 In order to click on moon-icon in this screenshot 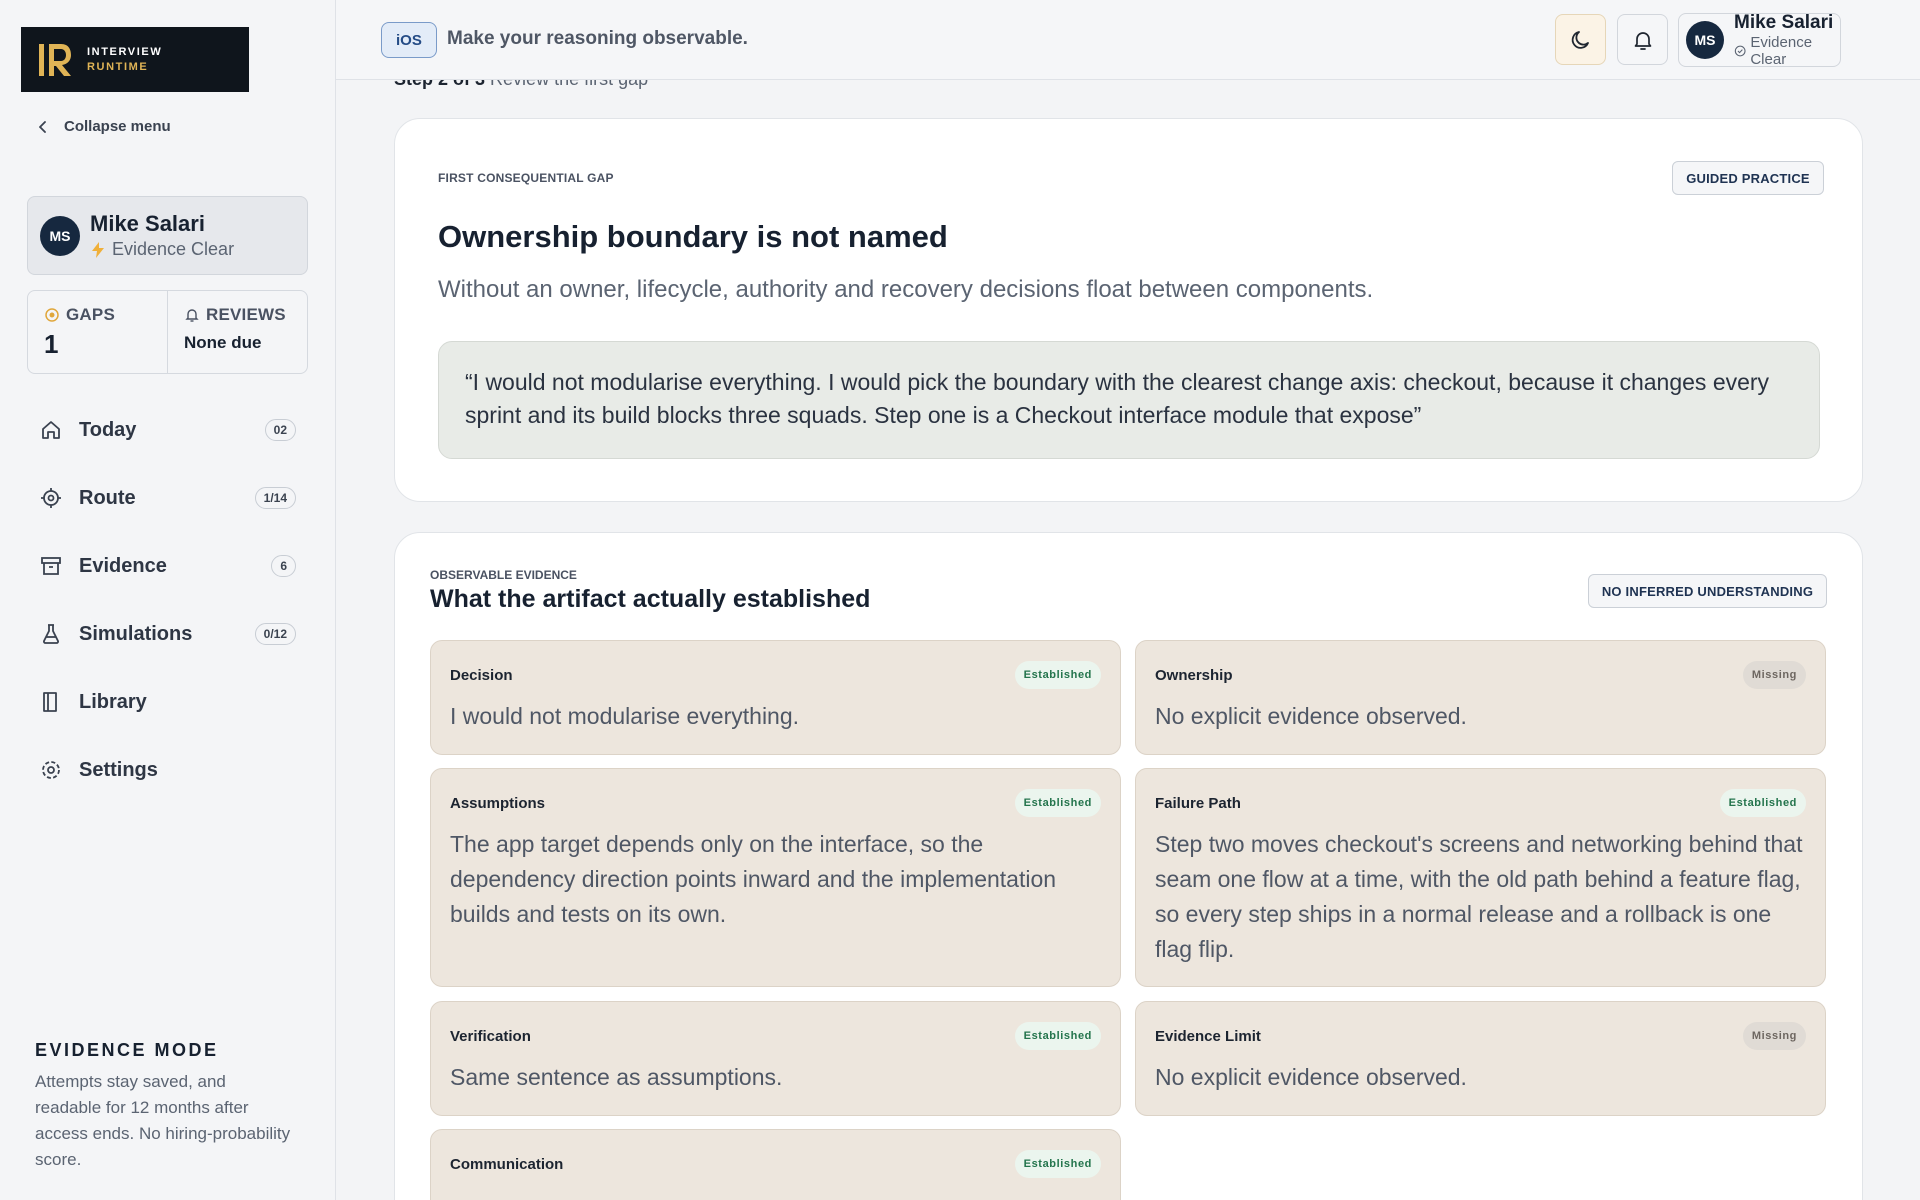, I will do `click(1580, 39)`.